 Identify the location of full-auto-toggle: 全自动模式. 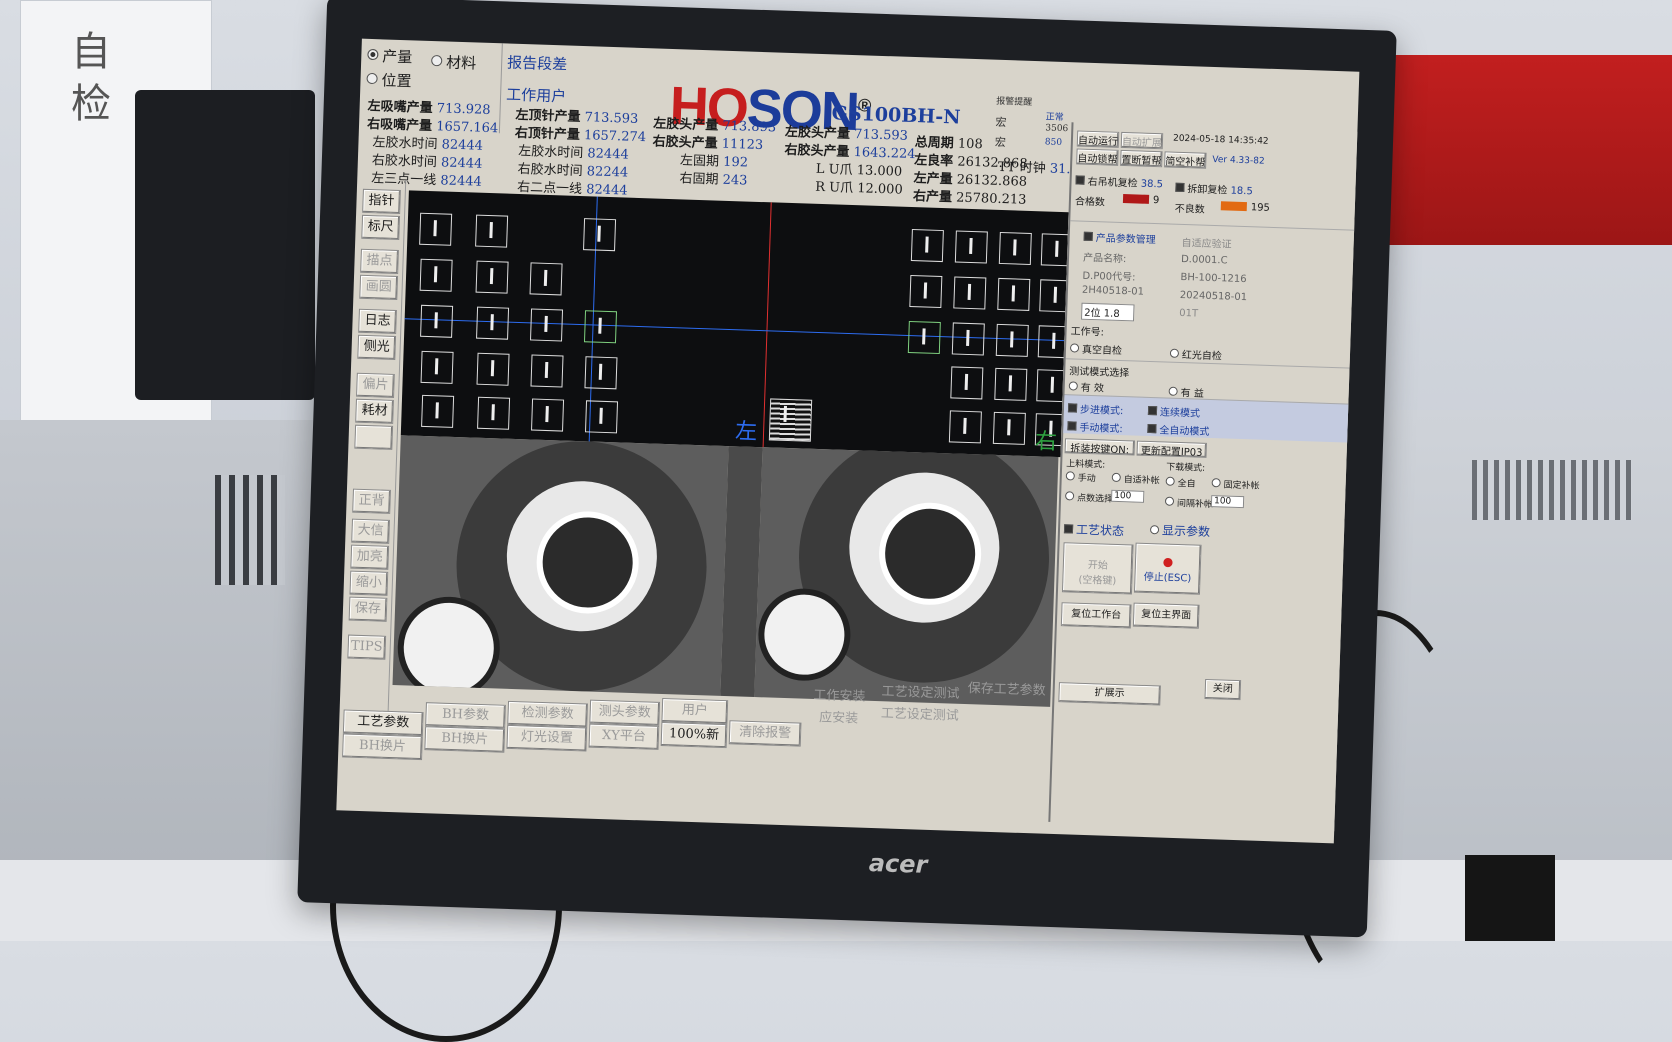
(1178, 429).